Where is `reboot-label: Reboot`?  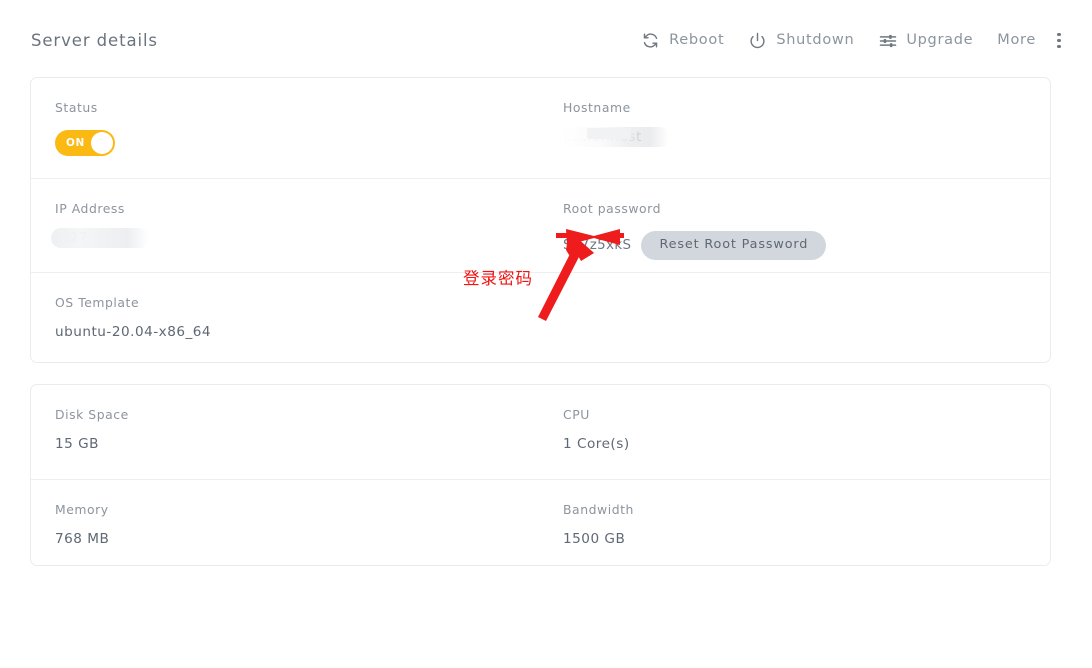
reboot-label: Reboot is located at coordinates (697, 40).